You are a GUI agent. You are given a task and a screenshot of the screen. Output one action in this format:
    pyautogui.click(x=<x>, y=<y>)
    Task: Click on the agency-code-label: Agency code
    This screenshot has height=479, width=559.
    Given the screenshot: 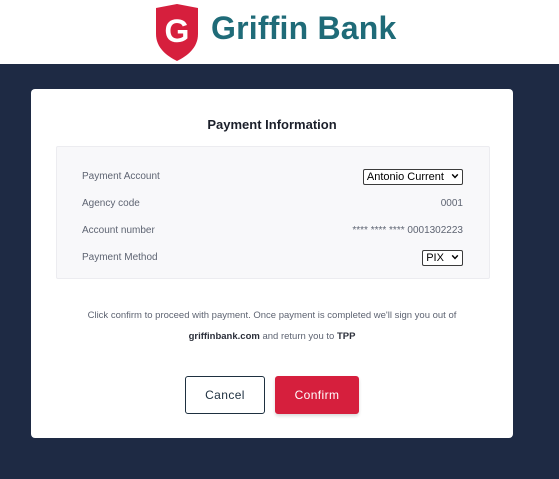 What is the action you would take?
    pyautogui.click(x=111, y=203)
    